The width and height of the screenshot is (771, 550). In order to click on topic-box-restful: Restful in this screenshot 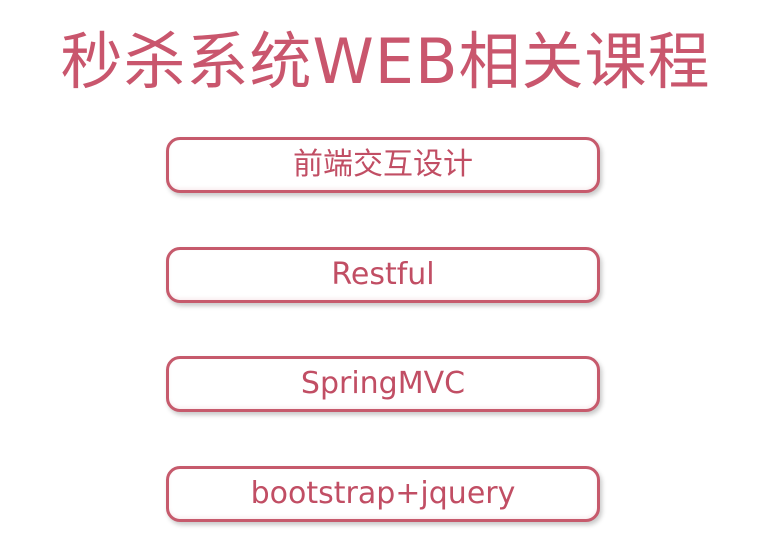, I will do `click(383, 275)`.